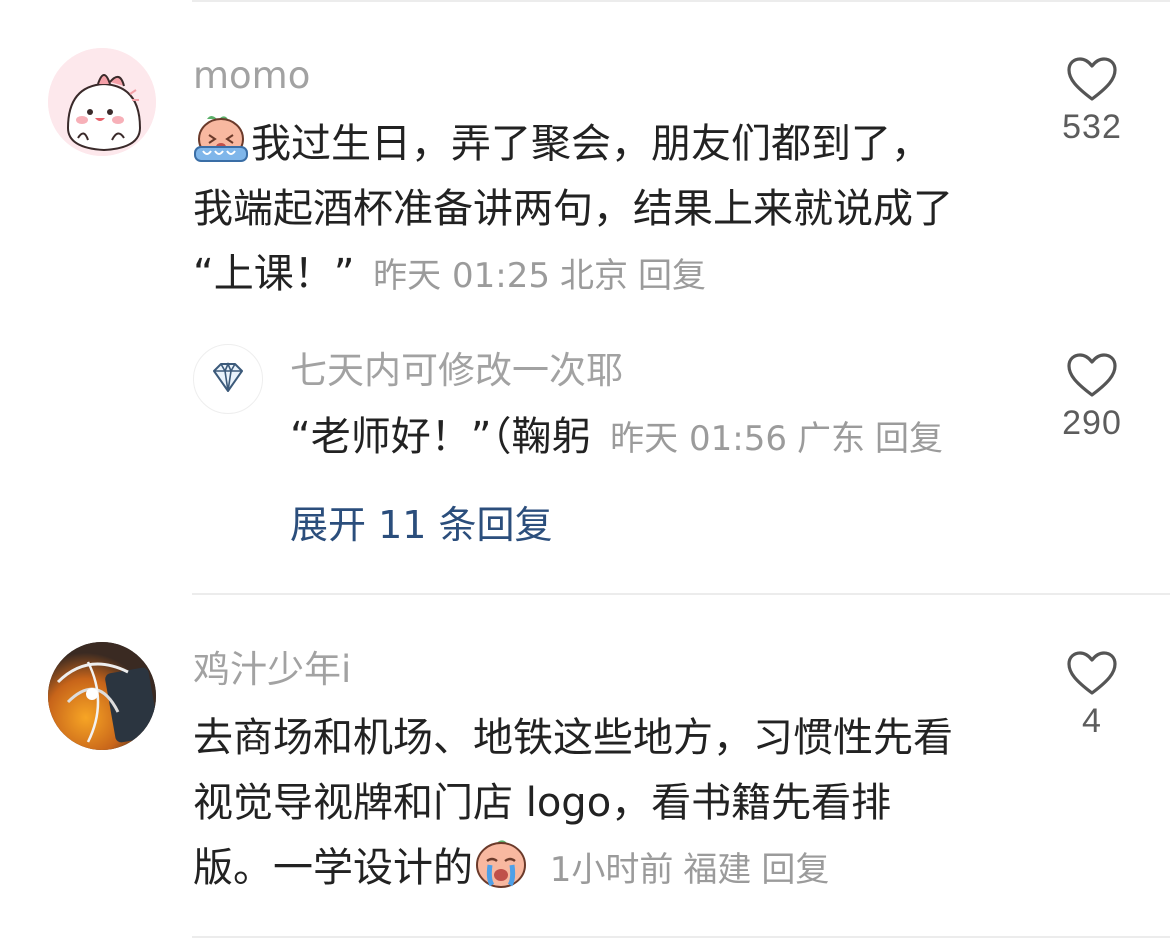 The width and height of the screenshot is (1170, 952). Describe the element at coordinates (573, 738) in the screenshot. I see `comment-line: 去商场和机场、地铁这些地方，习惯性先看` at that location.